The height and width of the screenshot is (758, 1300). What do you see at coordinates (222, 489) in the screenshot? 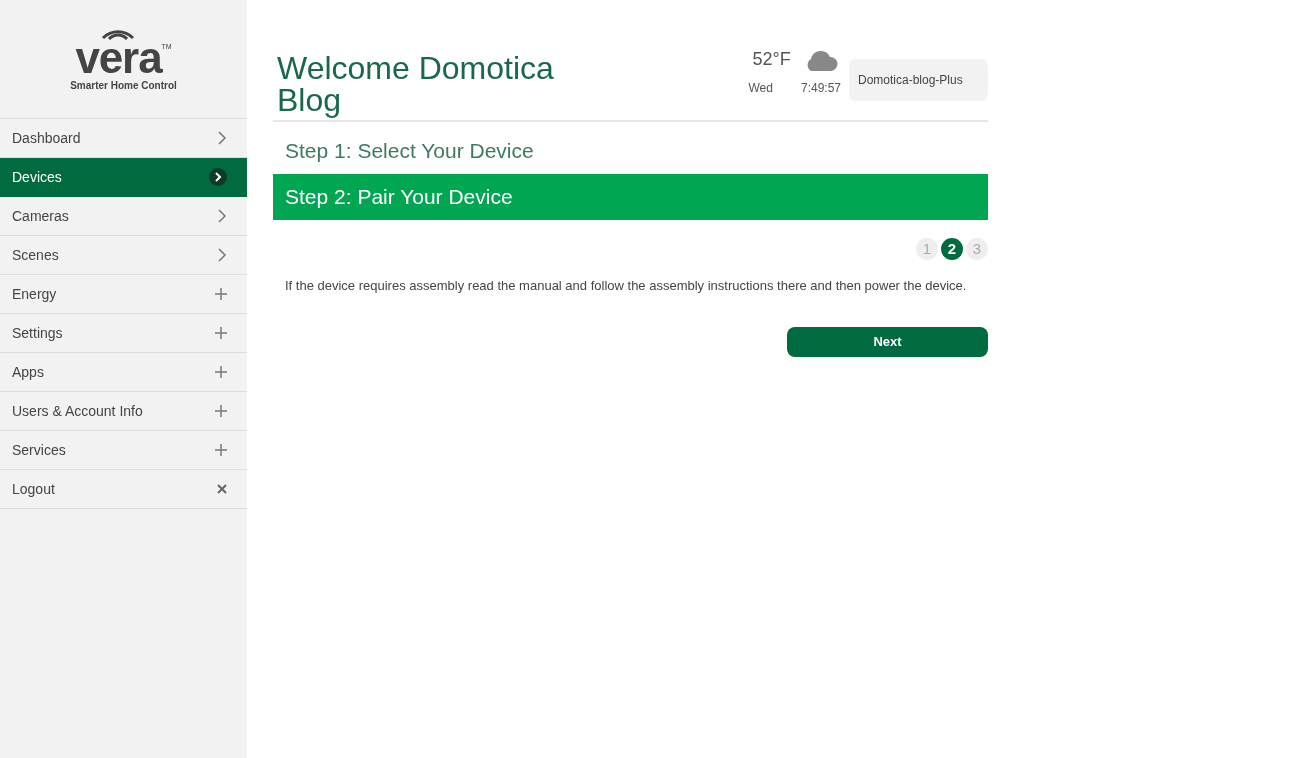
I see `close-icon` at bounding box center [222, 489].